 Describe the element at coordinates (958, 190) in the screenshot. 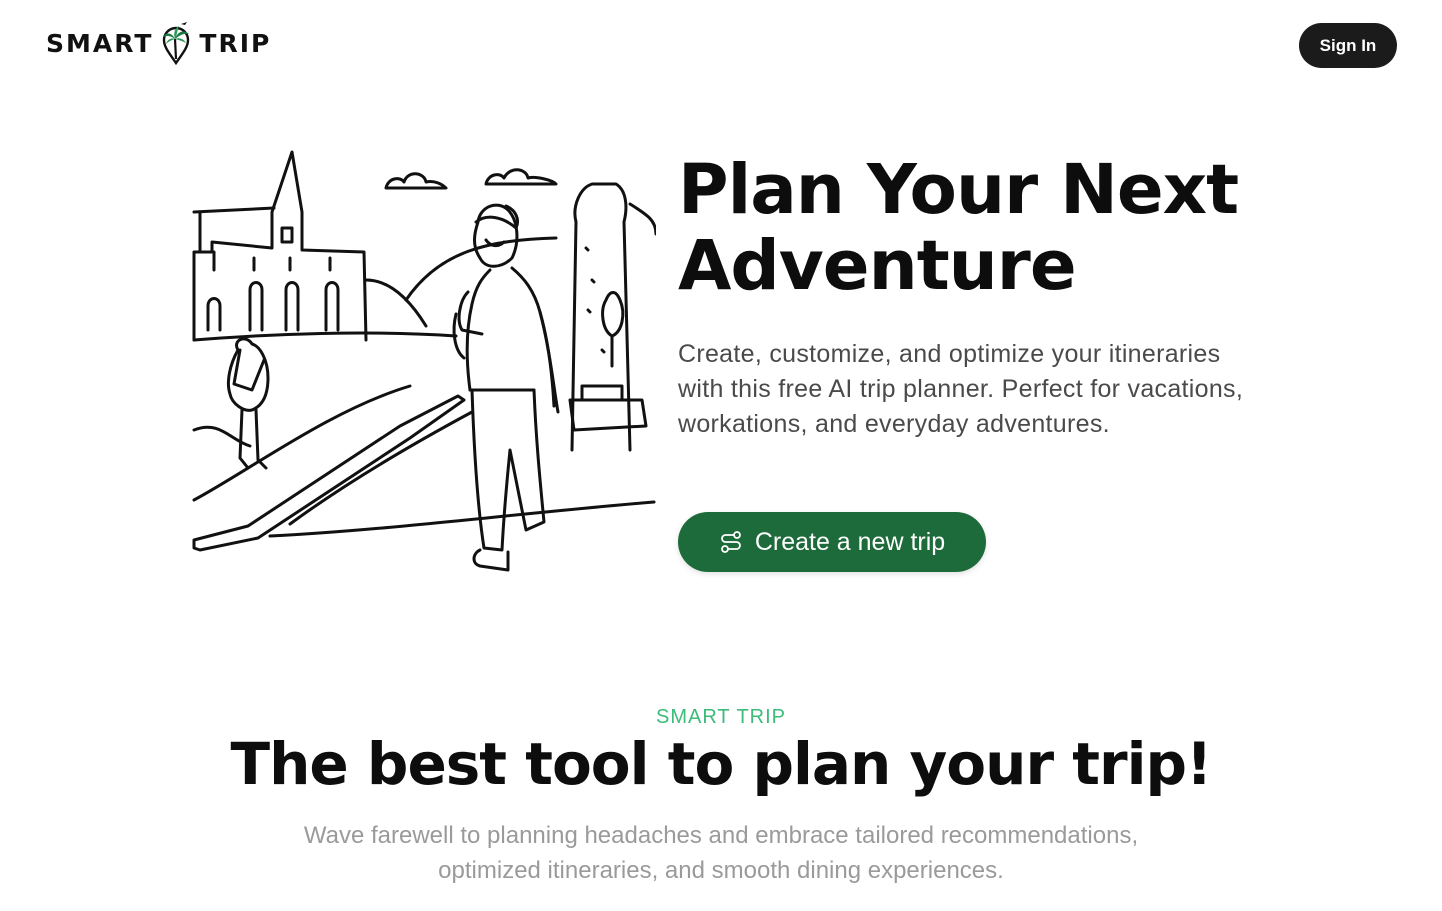

I see `hero-title-line-1: Plan Your Next` at that location.